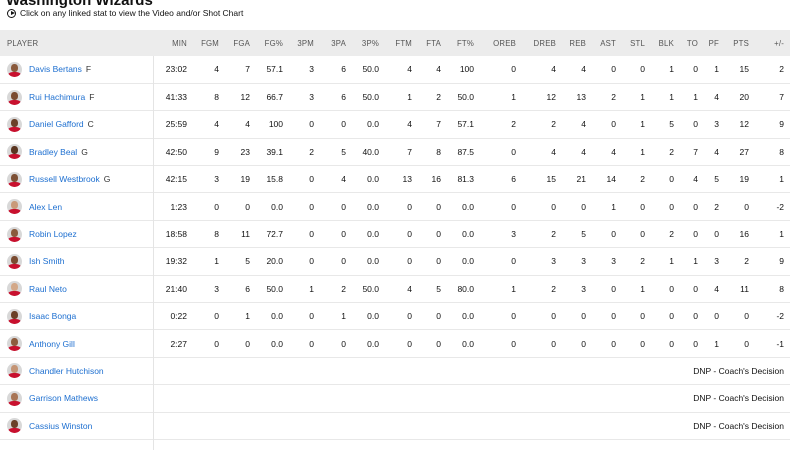  I want to click on player-name-link: Robin Lopez, so click(53, 234).